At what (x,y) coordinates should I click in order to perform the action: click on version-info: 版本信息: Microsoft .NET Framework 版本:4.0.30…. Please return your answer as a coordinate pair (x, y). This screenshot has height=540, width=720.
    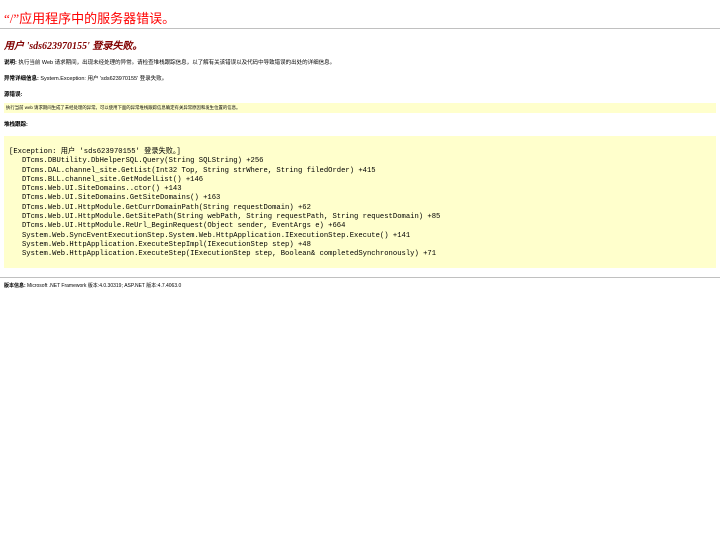
    Looking at the image, I should click on (360, 285).